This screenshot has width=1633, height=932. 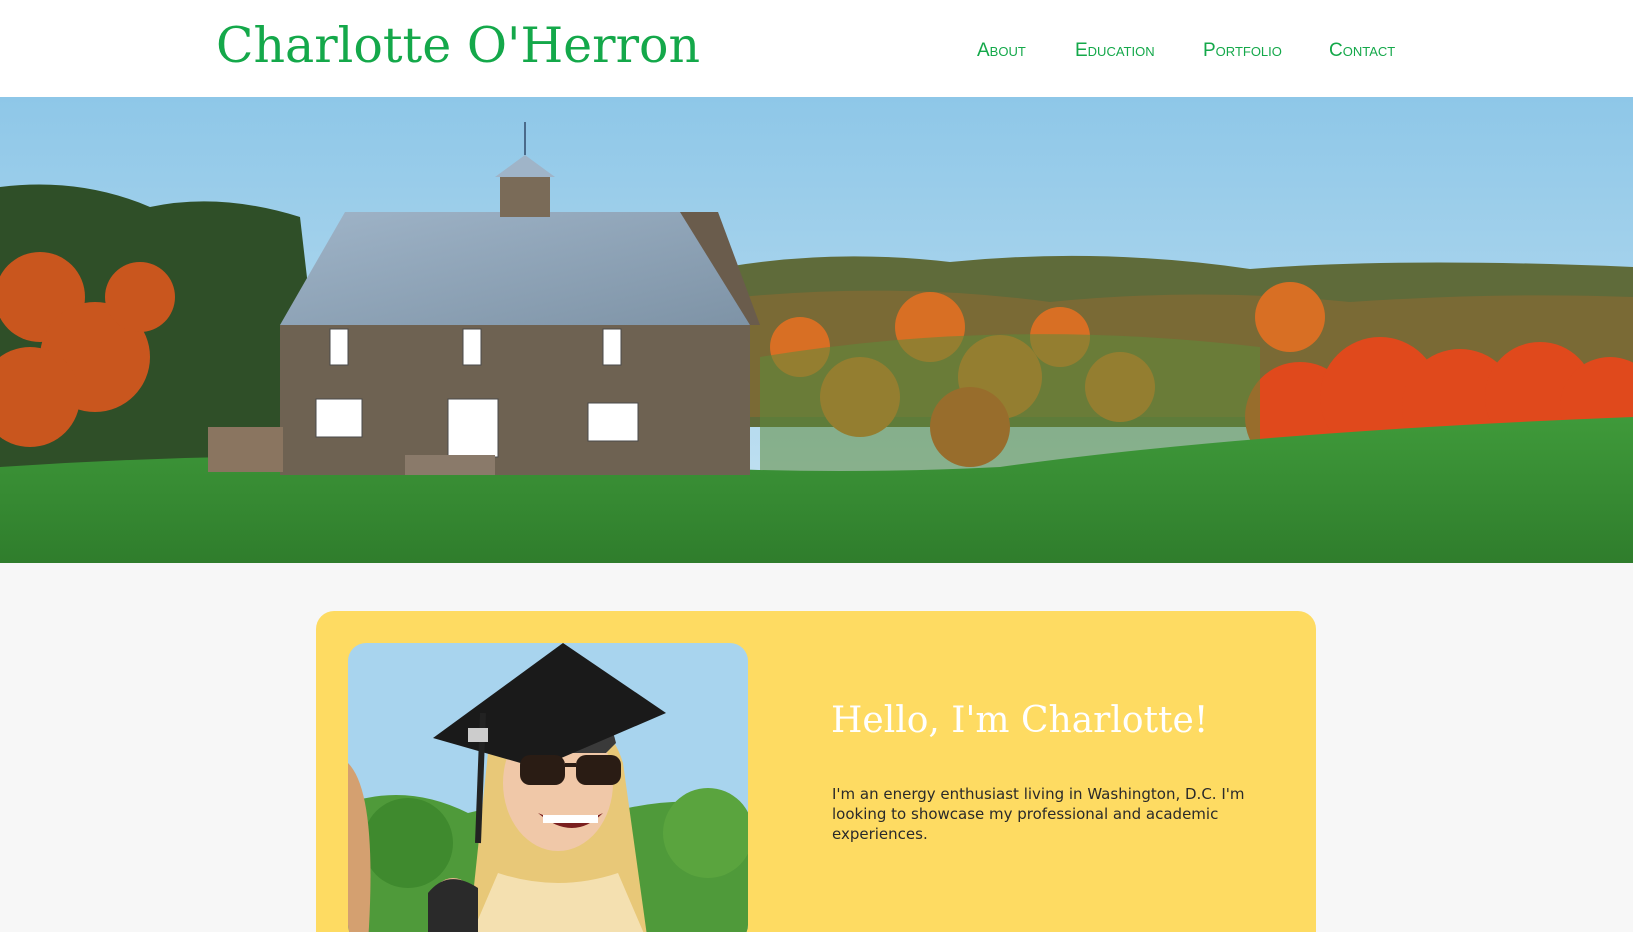 What do you see at coordinates (1001, 51) in the screenshot?
I see `nav-link-about: About` at bounding box center [1001, 51].